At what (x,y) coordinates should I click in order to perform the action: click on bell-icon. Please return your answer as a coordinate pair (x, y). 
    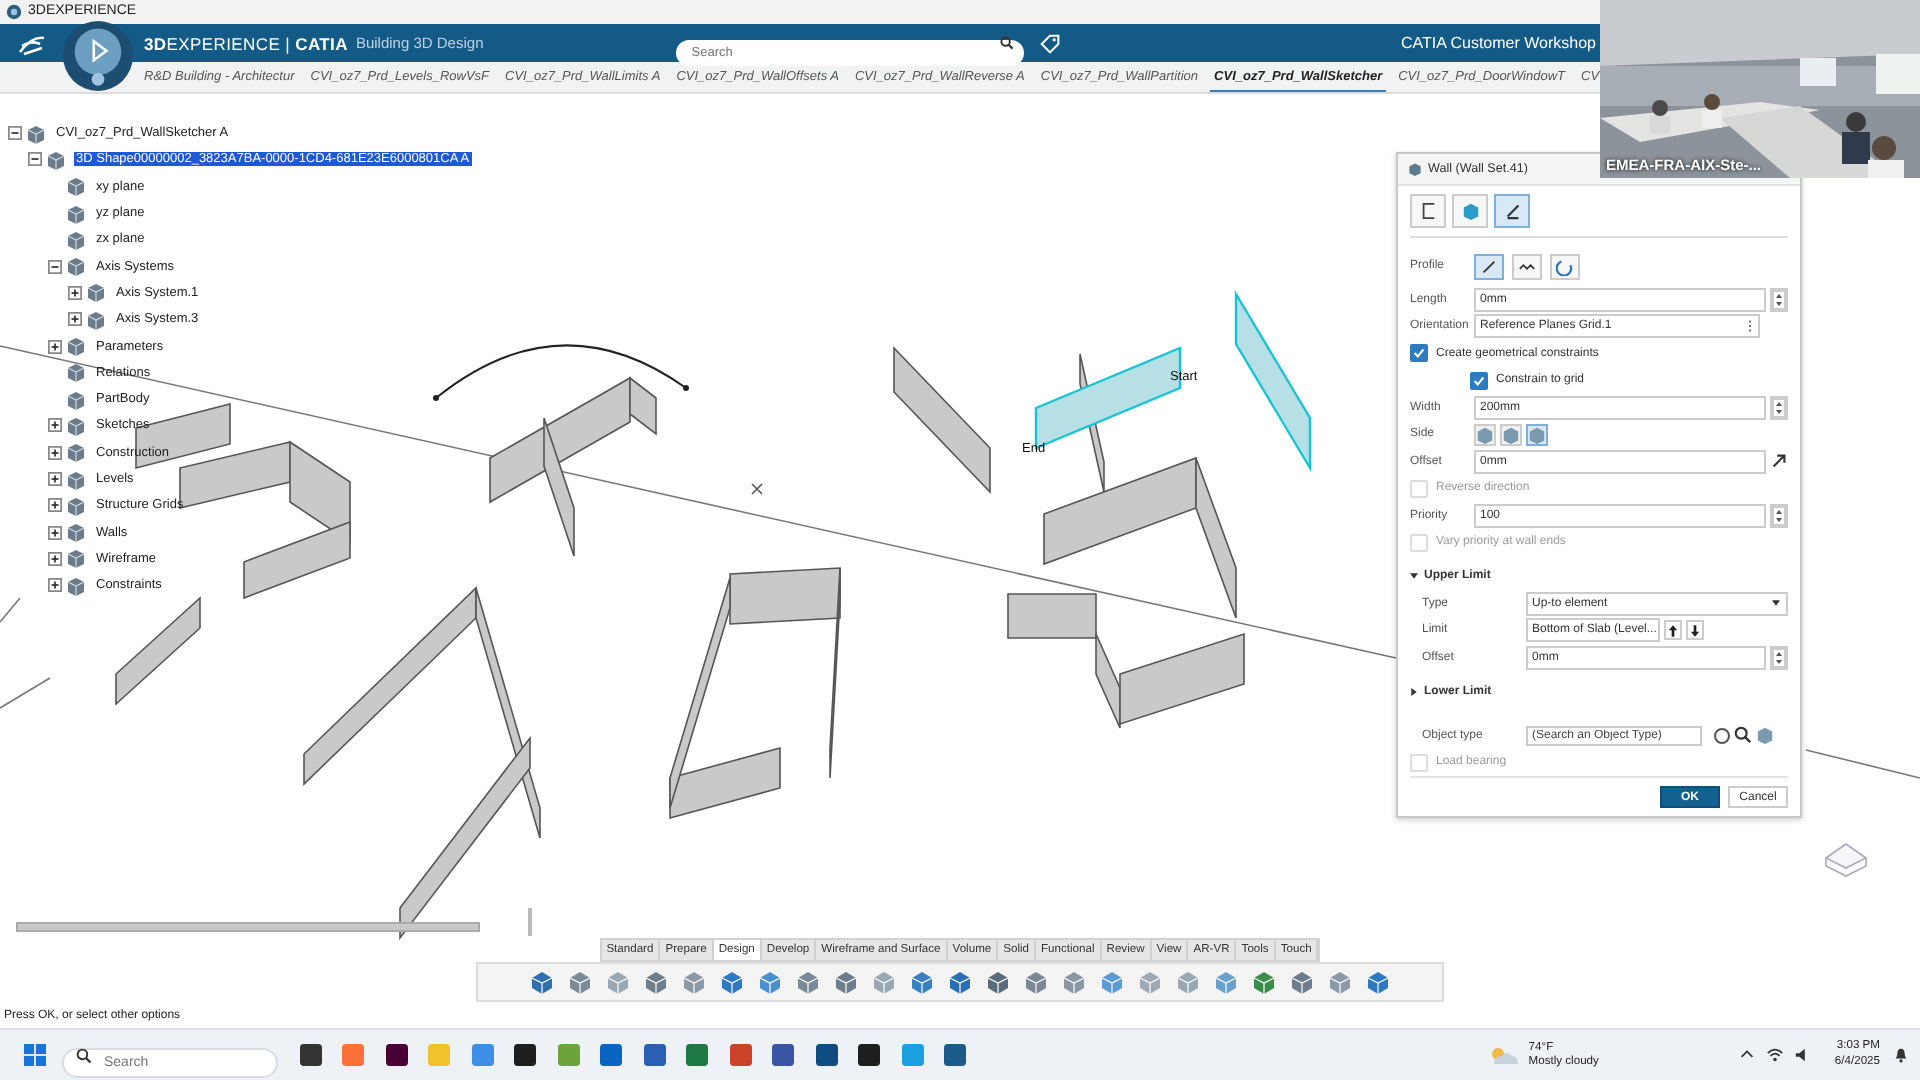
    Looking at the image, I should click on (1901, 1055).